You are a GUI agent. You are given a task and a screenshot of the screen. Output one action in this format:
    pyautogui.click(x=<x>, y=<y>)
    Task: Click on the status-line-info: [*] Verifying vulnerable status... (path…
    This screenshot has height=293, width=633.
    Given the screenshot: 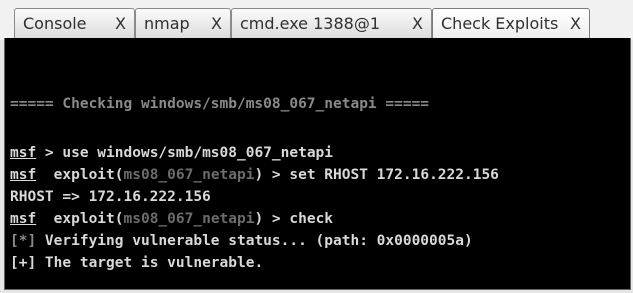 What is the action you would take?
    pyautogui.click(x=241, y=241)
    